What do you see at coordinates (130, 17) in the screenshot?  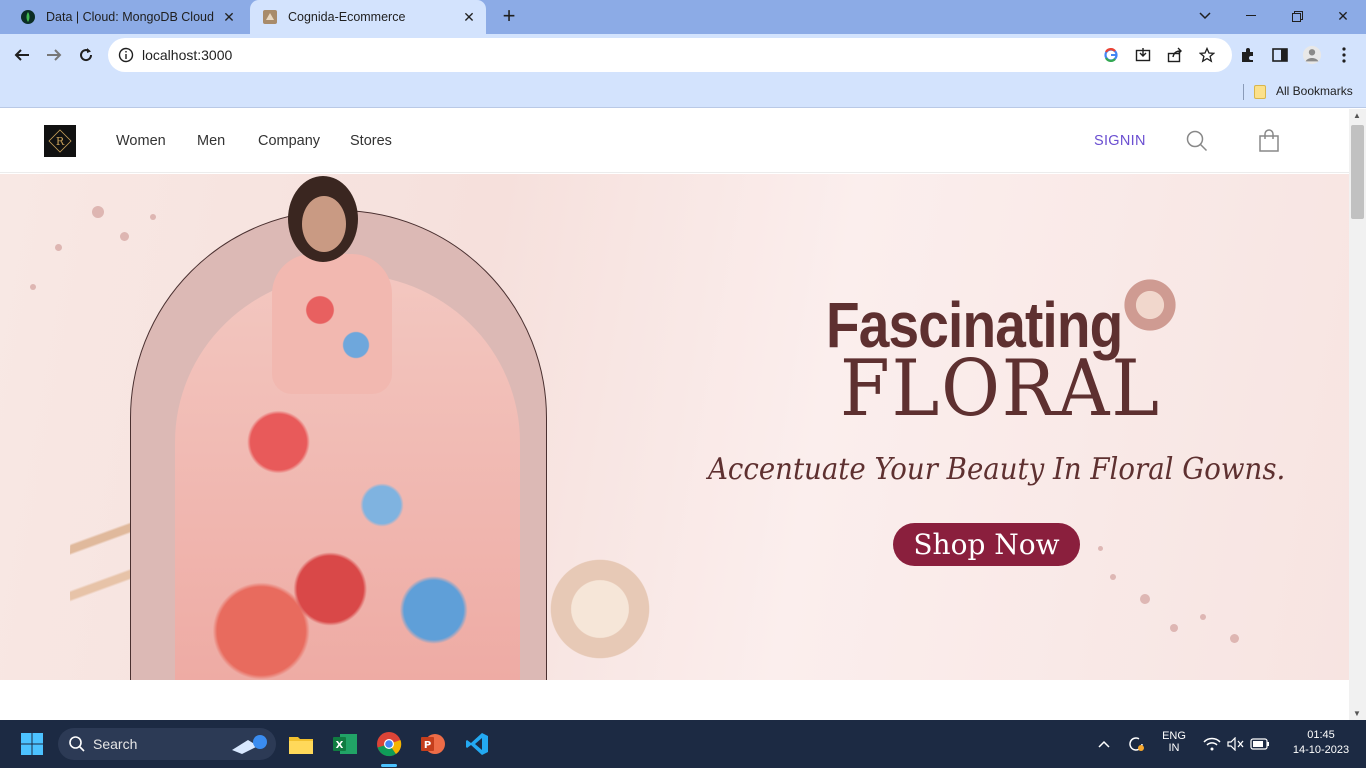 I see `tab-title: Data | Cloud: MongoDB Cloud` at bounding box center [130, 17].